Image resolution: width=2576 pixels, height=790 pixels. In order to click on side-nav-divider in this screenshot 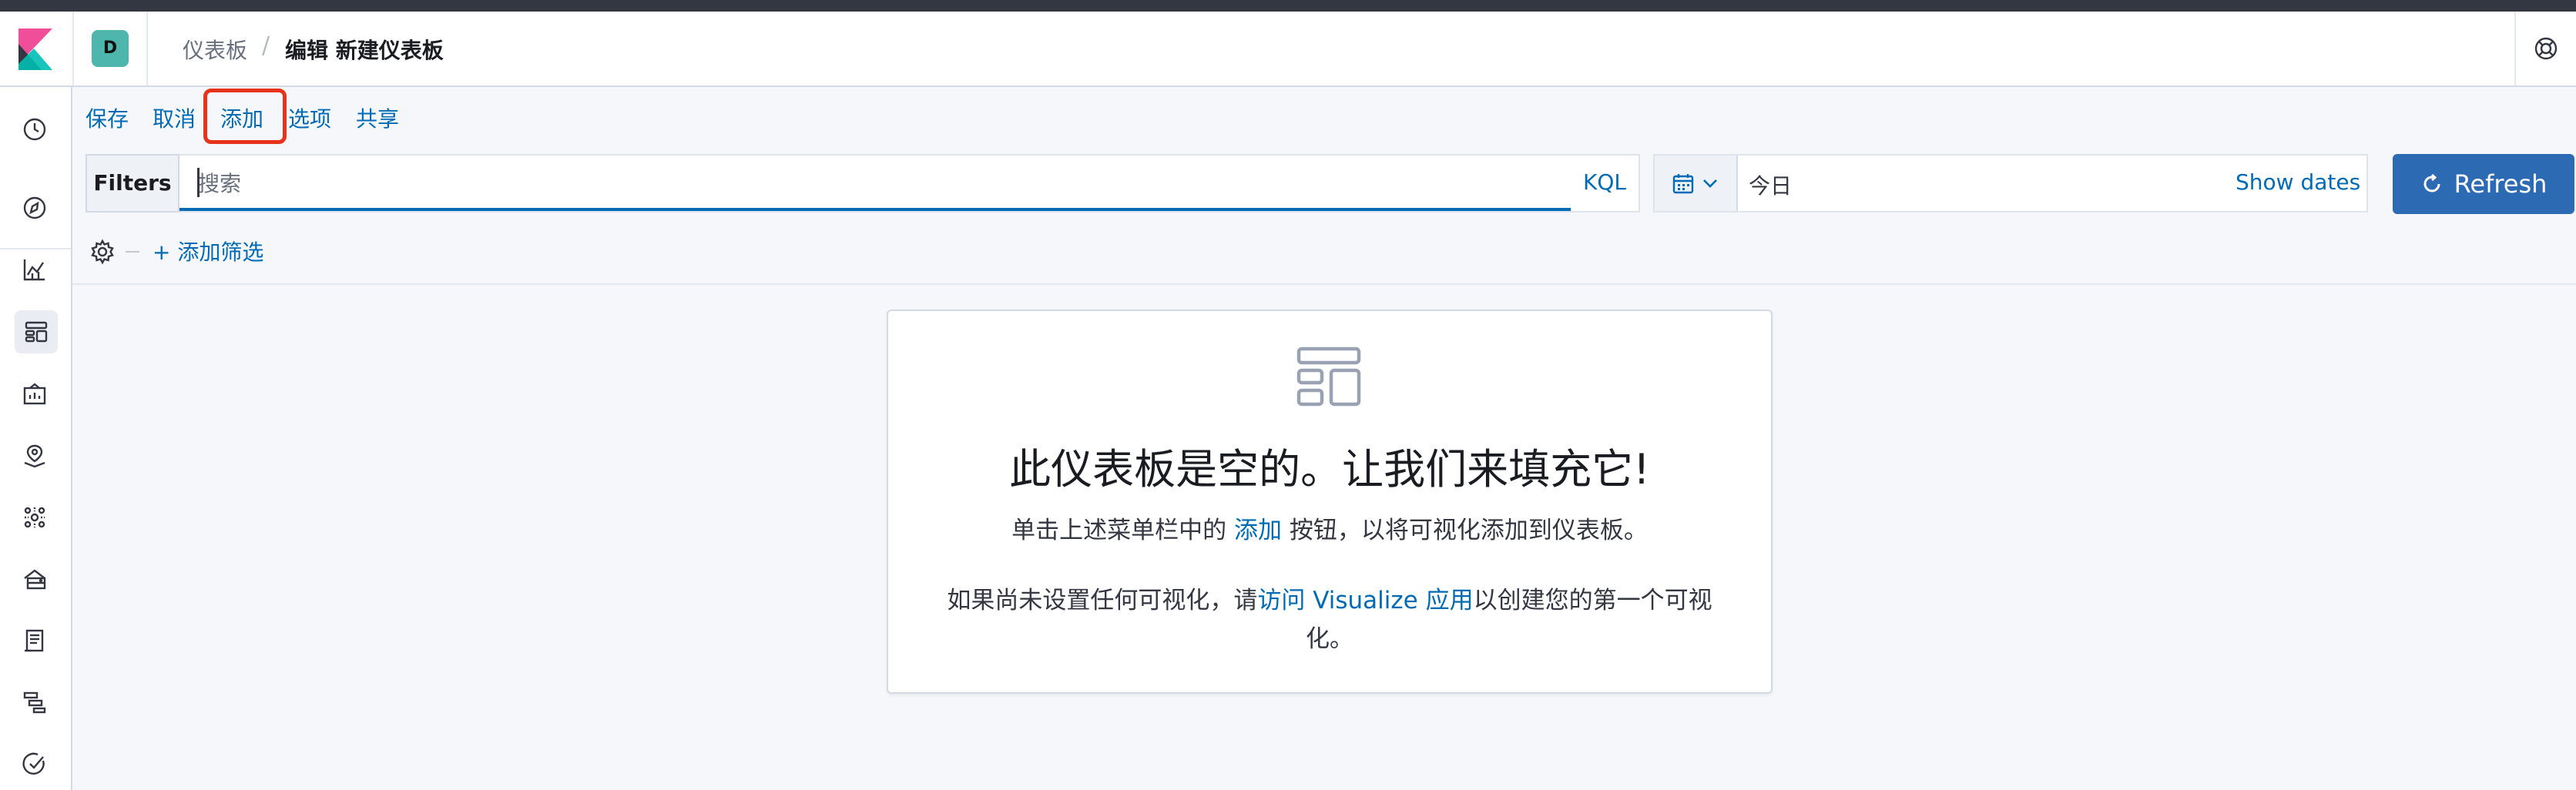, I will do `click(35, 248)`.